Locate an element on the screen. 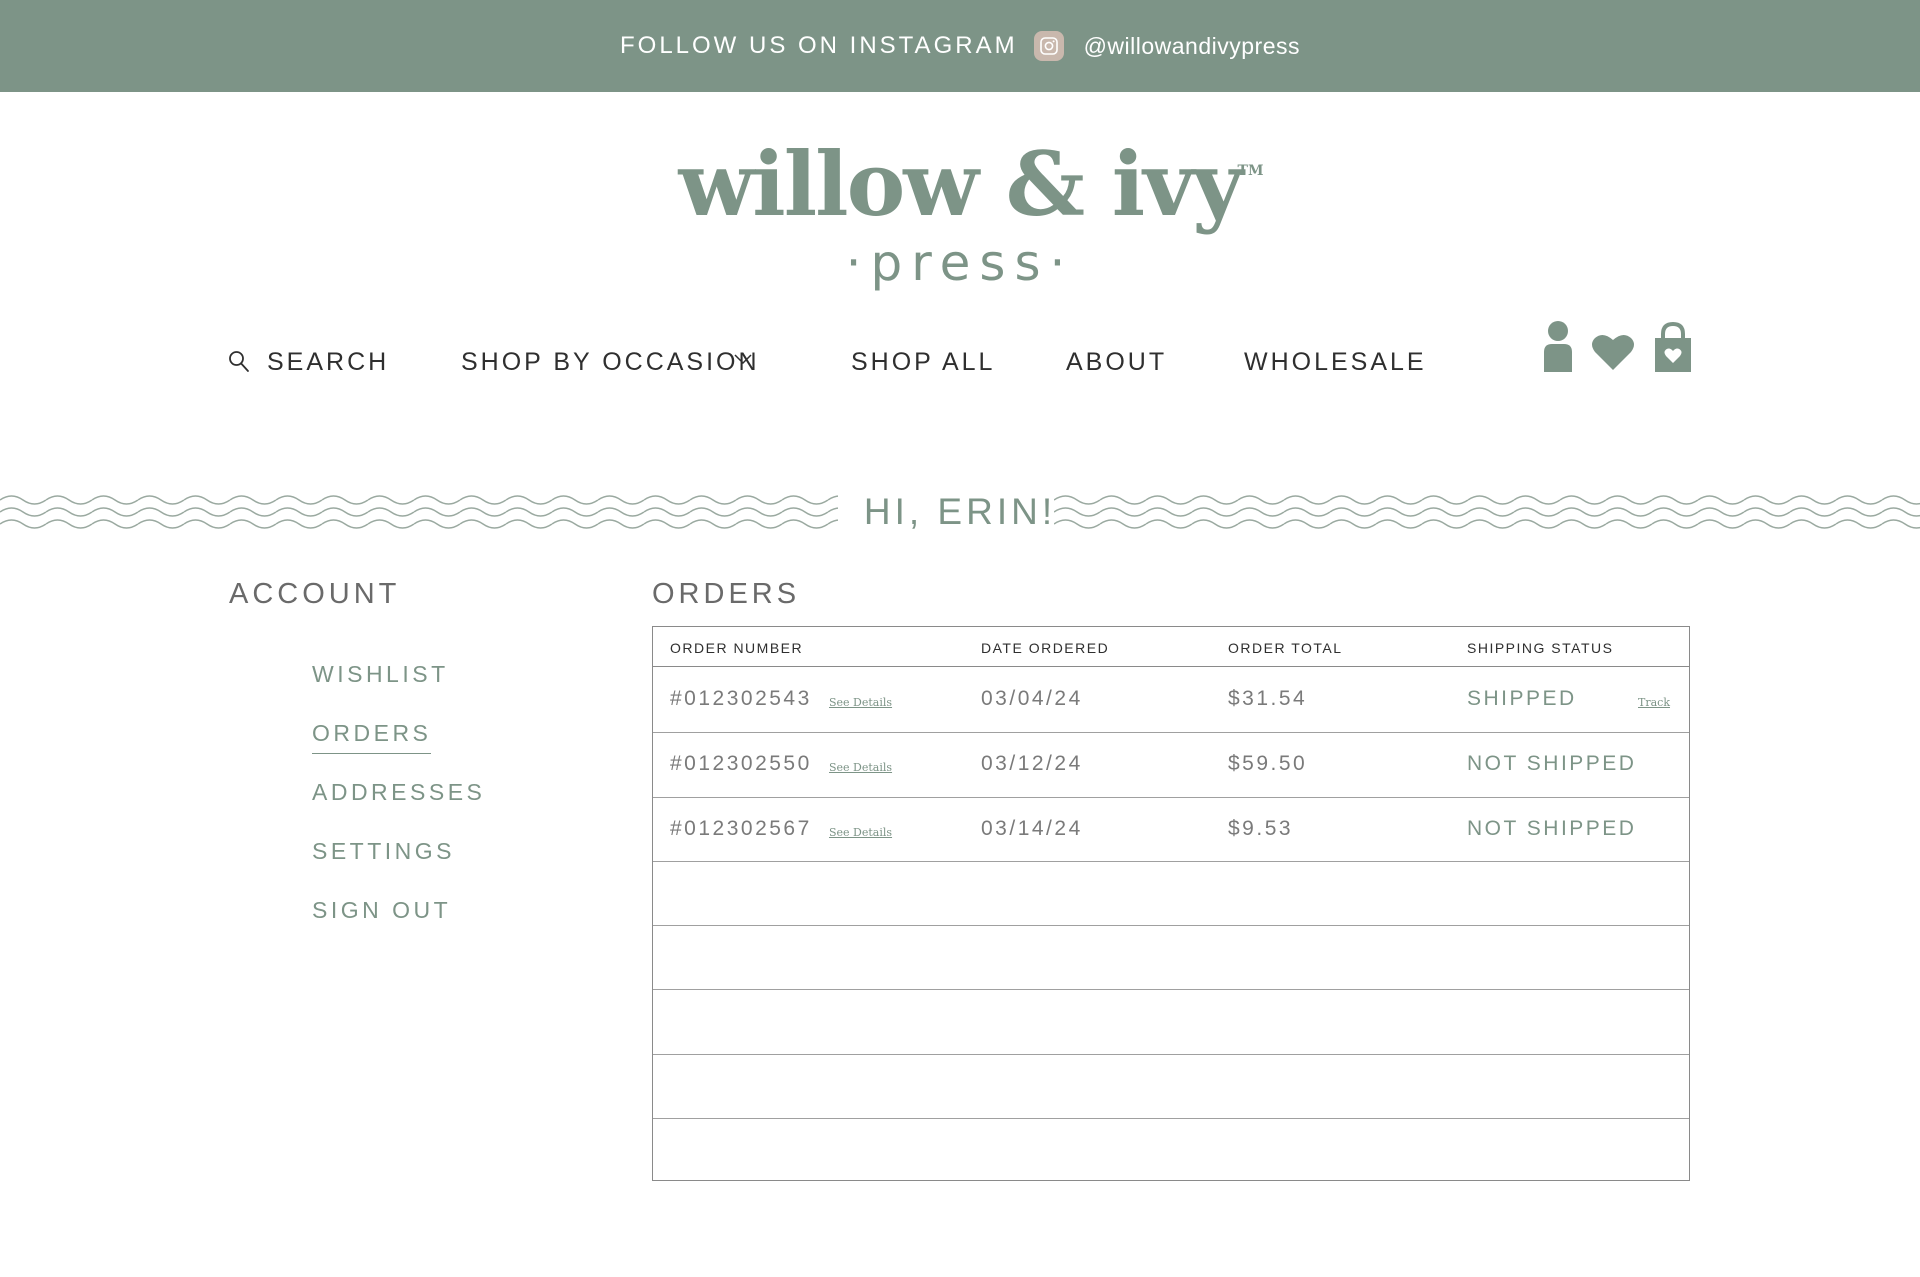 The image size is (1920, 1277). order-date: 03/14/24 is located at coordinates (1032, 828).